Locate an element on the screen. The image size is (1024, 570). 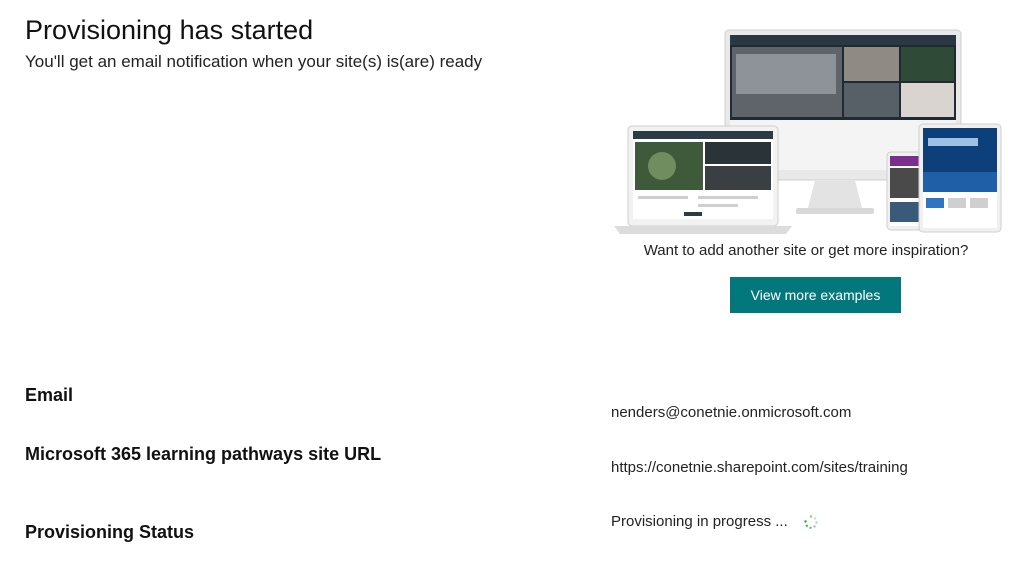
email-label: Email is located at coordinates (49, 395).